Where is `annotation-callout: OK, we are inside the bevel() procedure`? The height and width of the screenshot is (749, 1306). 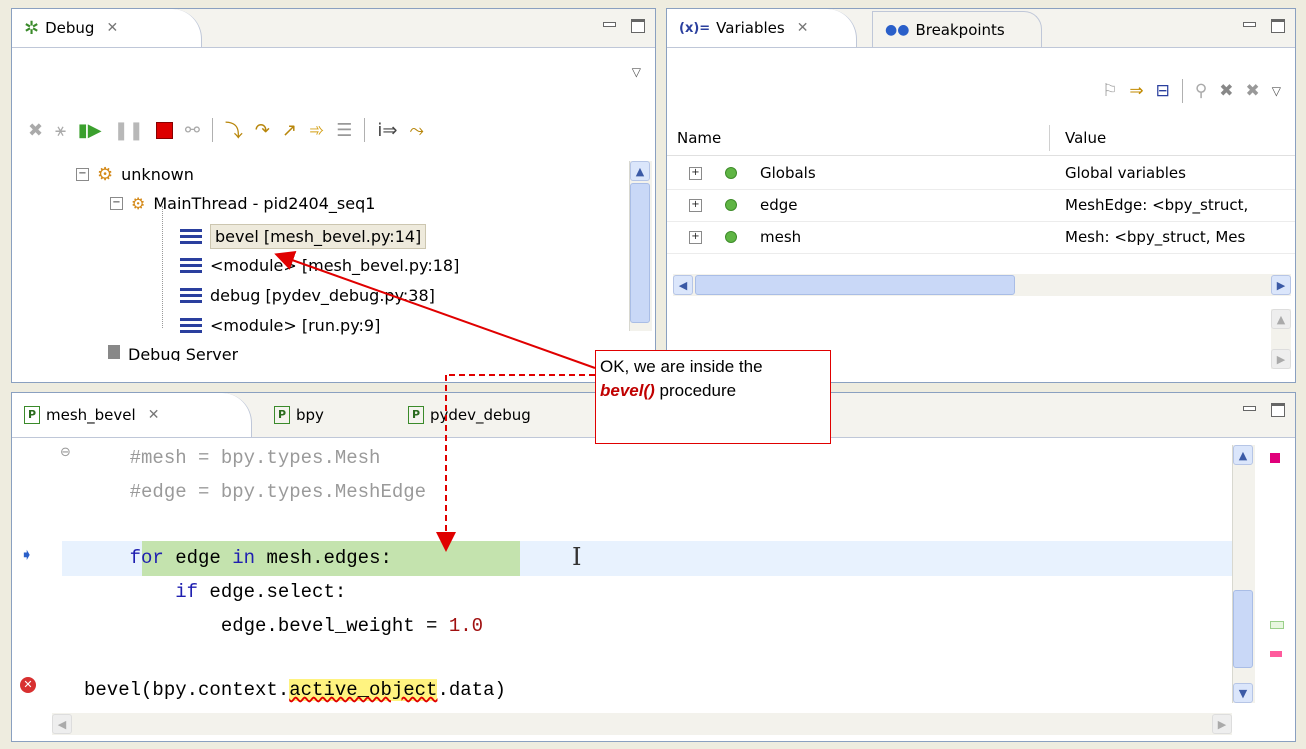
annotation-callout: OK, we are inside the bevel() procedure is located at coordinates (713, 397).